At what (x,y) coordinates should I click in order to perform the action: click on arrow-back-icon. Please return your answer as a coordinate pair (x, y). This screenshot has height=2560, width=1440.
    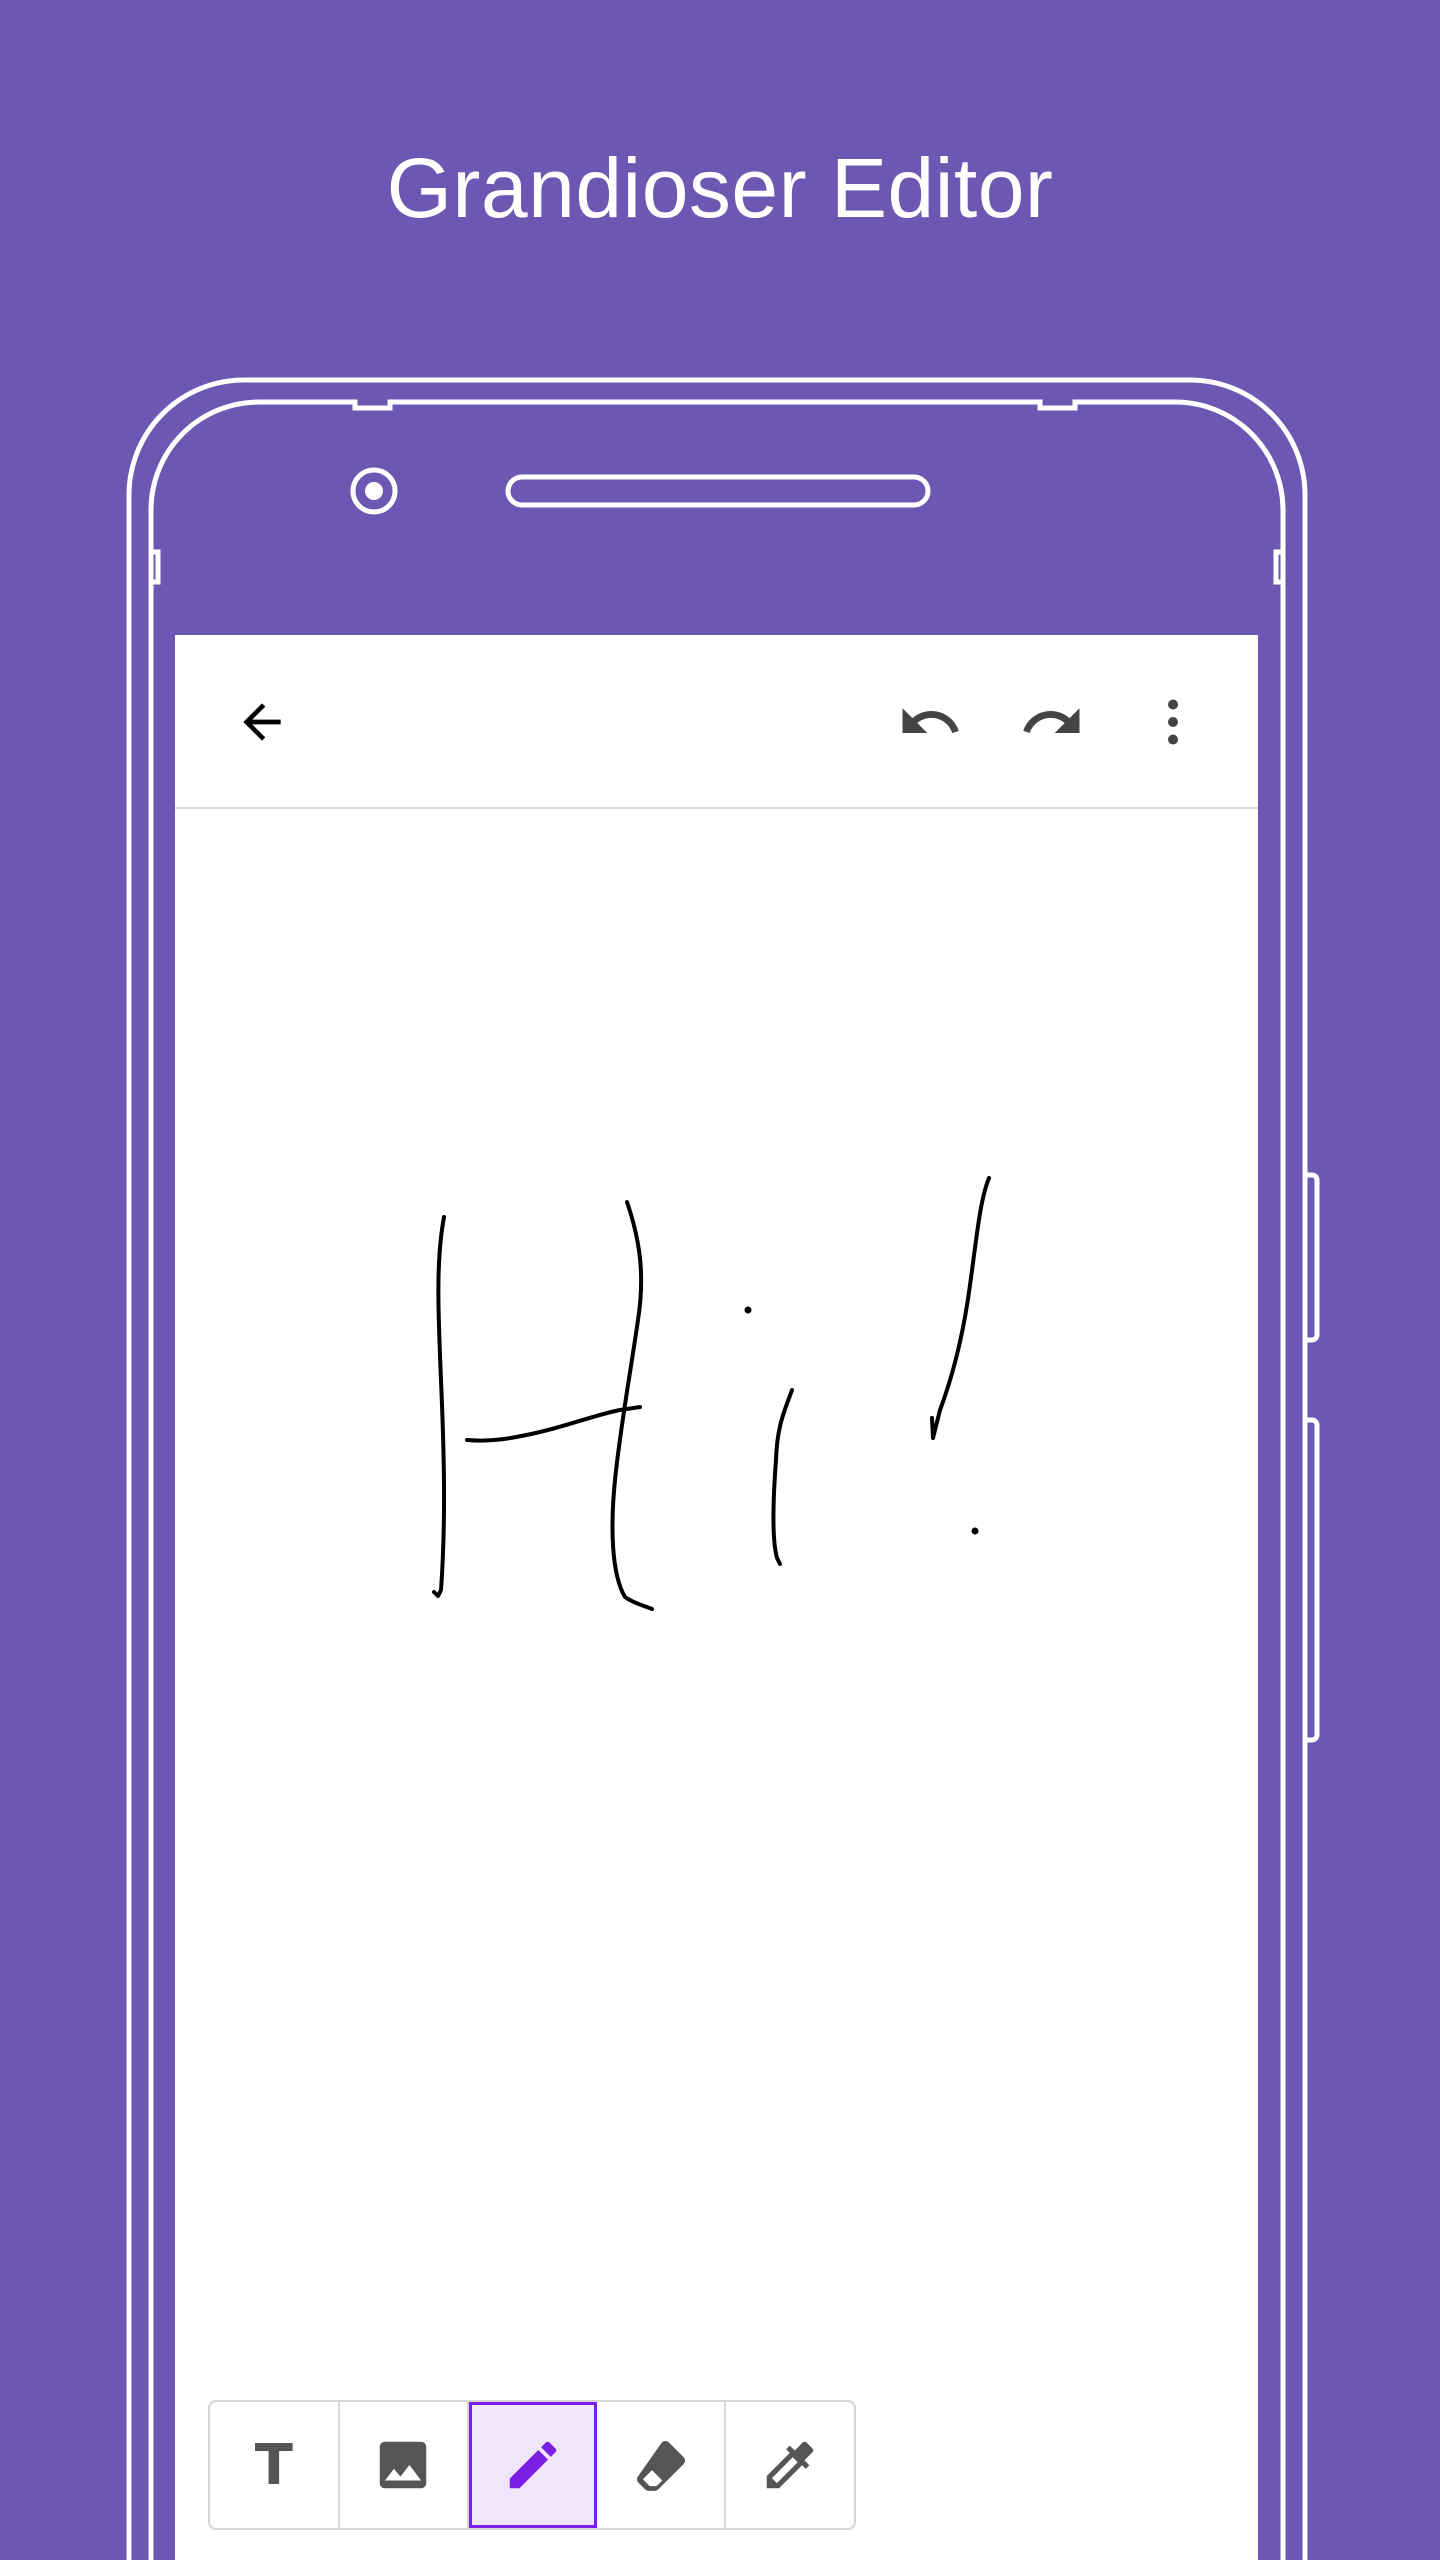
    Looking at the image, I should click on (262, 722).